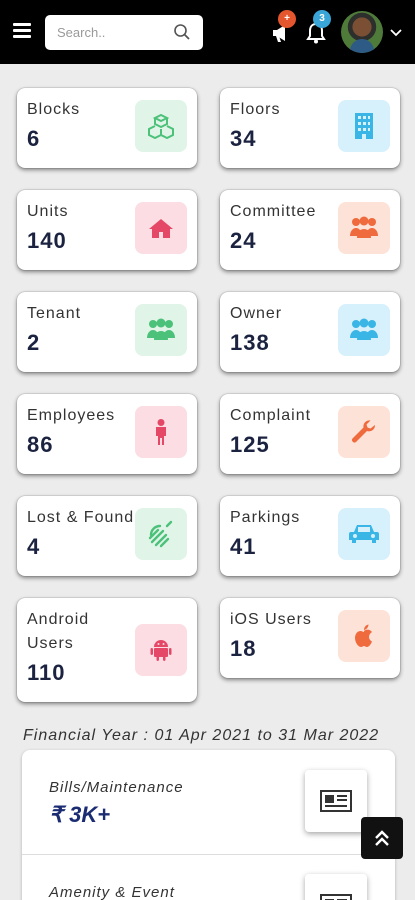 The height and width of the screenshot is (900, 415). I want to click on hamburger-icon, so click(22, 31).